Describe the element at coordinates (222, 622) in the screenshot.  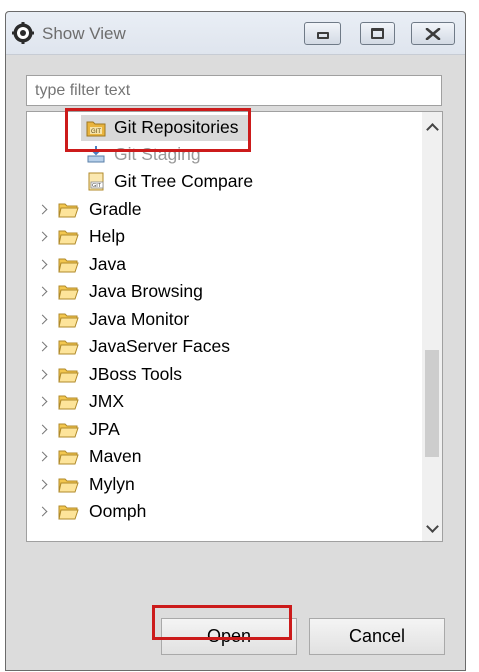
I see `annotation-highlight-open-button` at that location.